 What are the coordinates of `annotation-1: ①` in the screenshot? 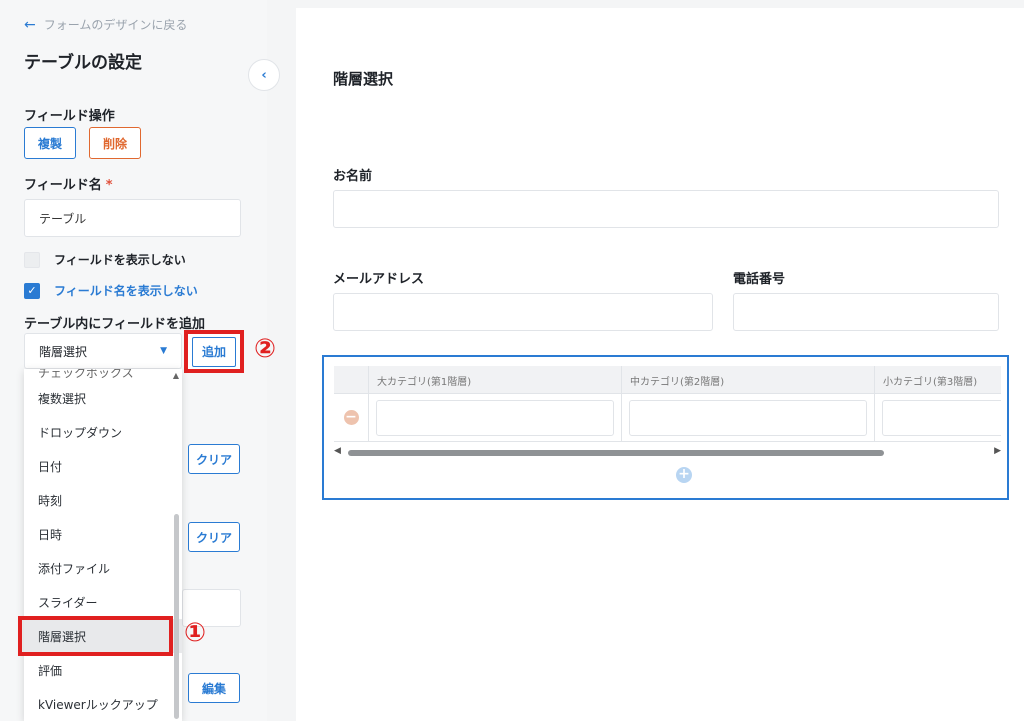 It's located at (195, 633).